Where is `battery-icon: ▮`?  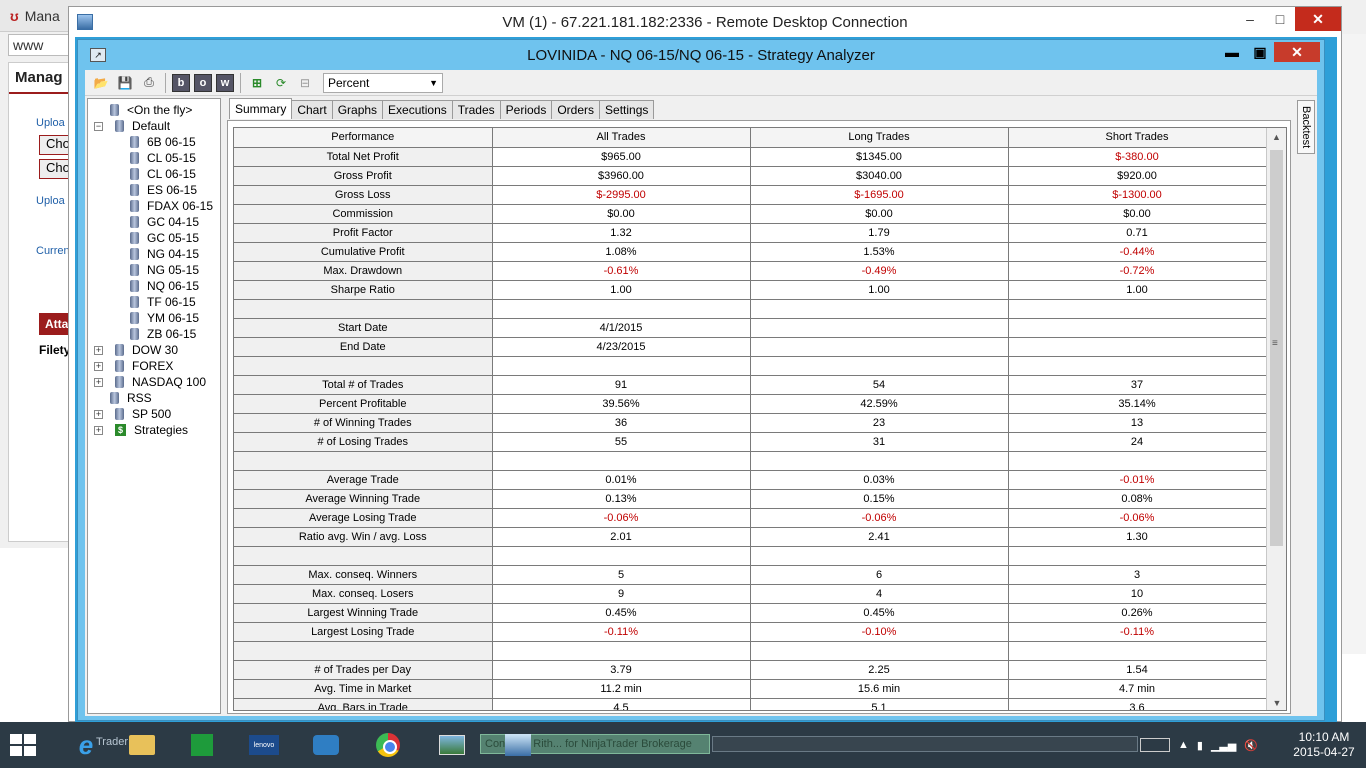
battery-icon: ▮ is located at coordinates (1200, 745).